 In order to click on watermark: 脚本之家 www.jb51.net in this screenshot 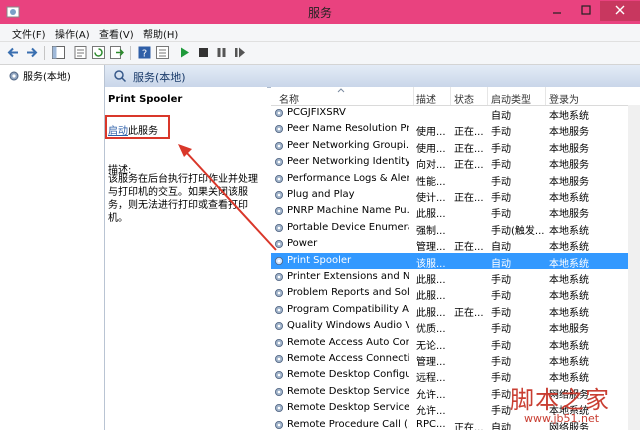, I will do `click(575, 405)`.